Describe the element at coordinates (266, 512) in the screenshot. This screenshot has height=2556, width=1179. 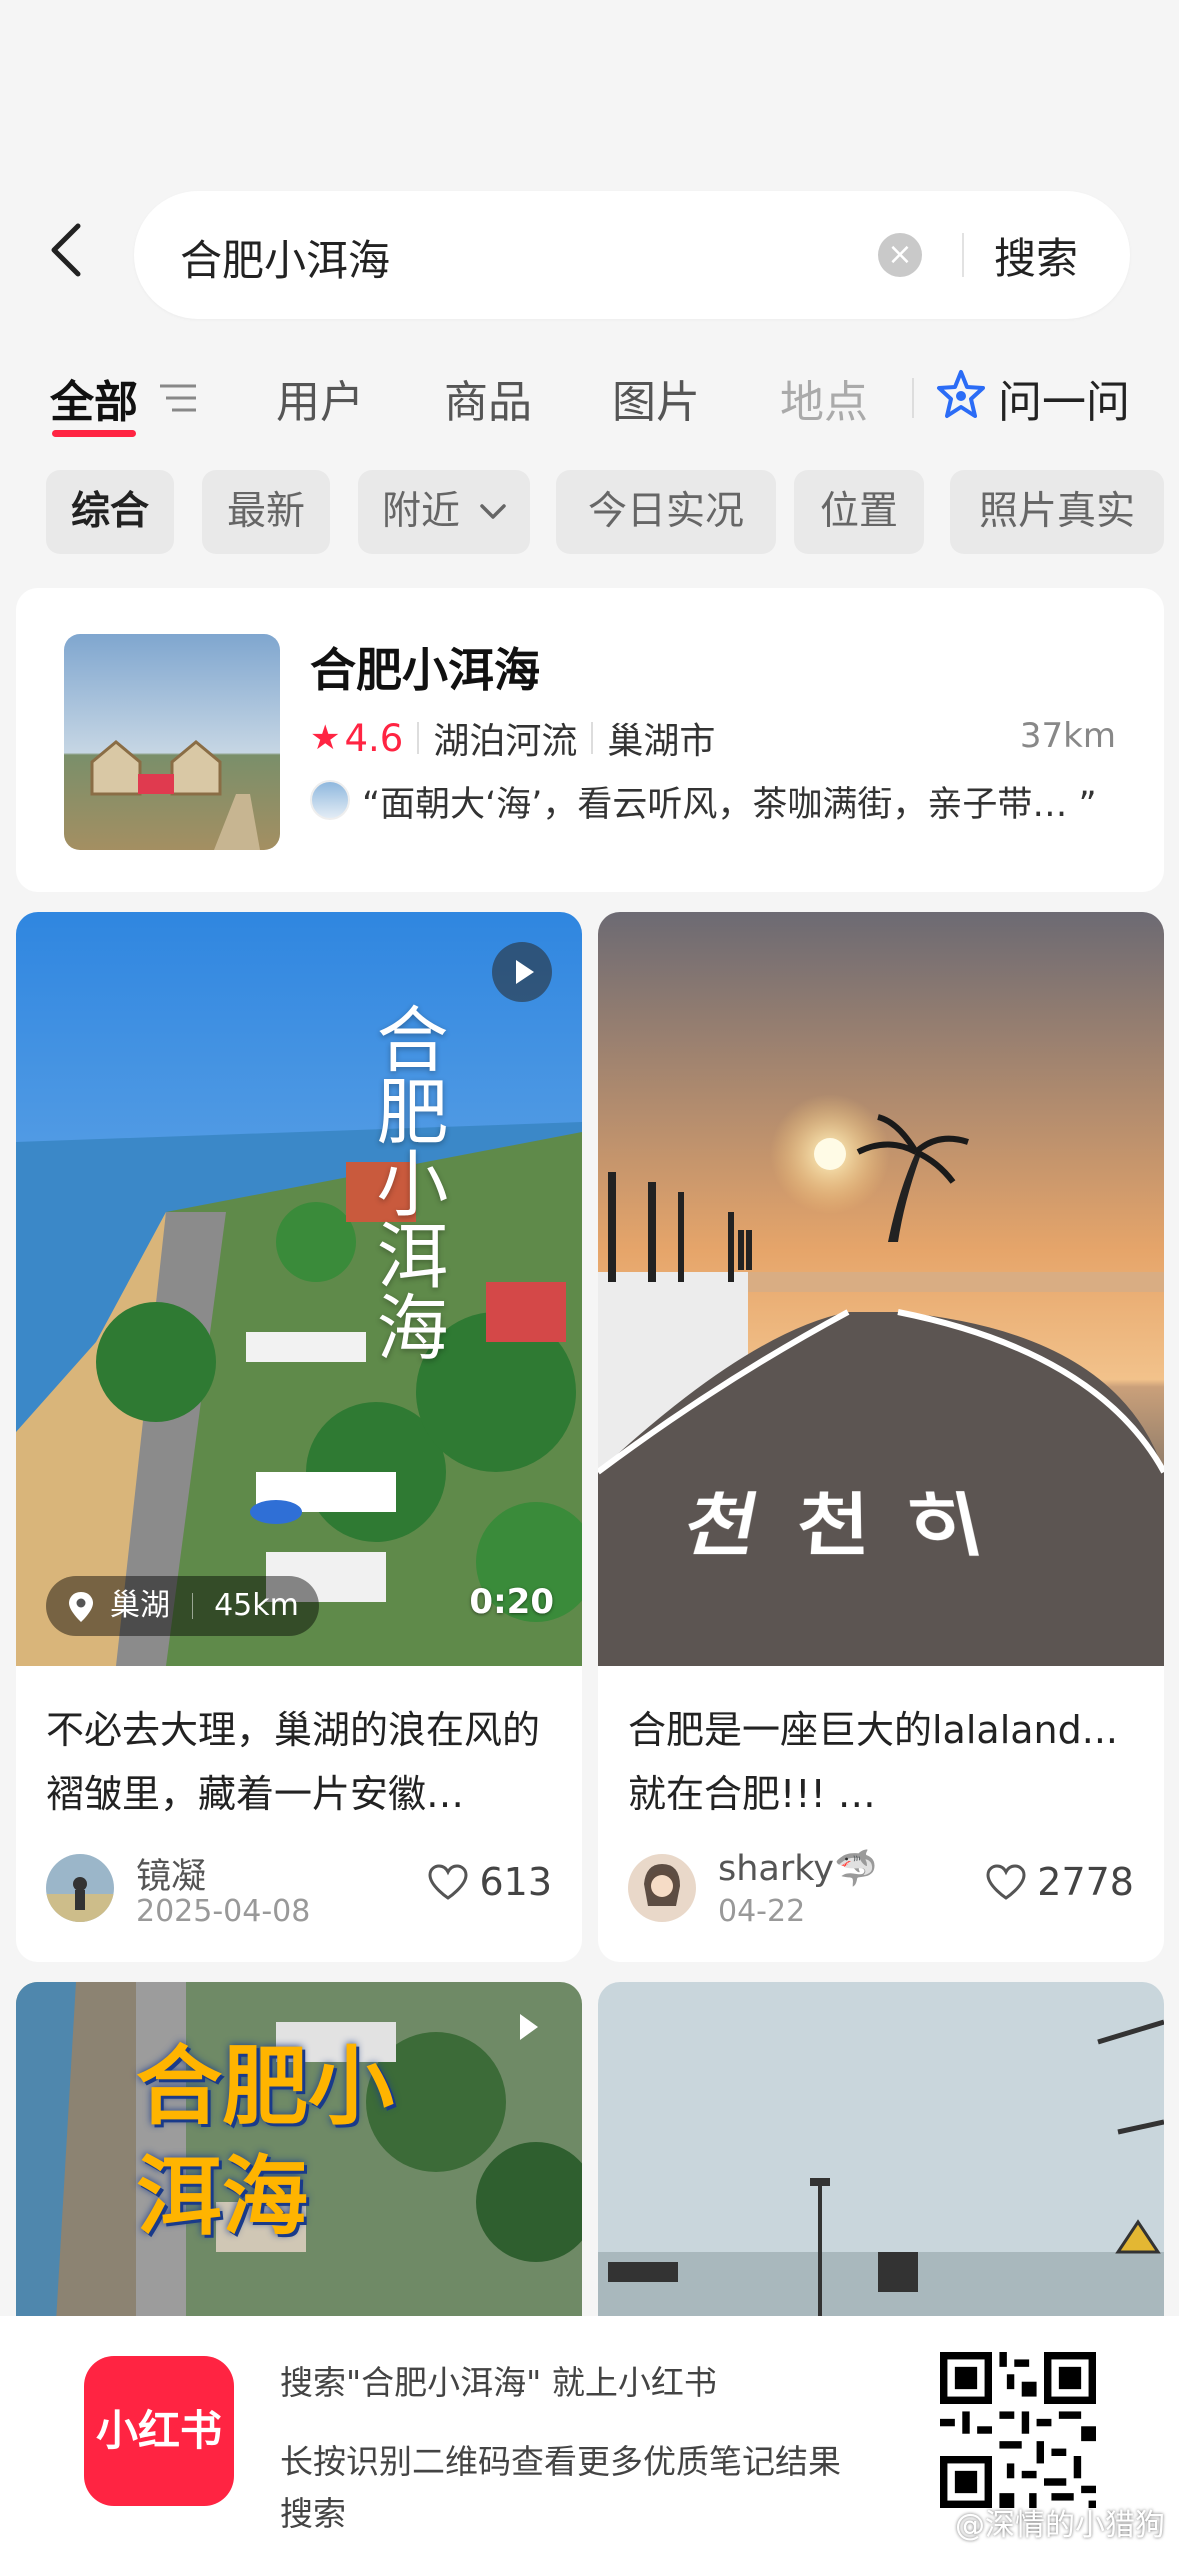
I see `chip-latest: 最新` at that location.